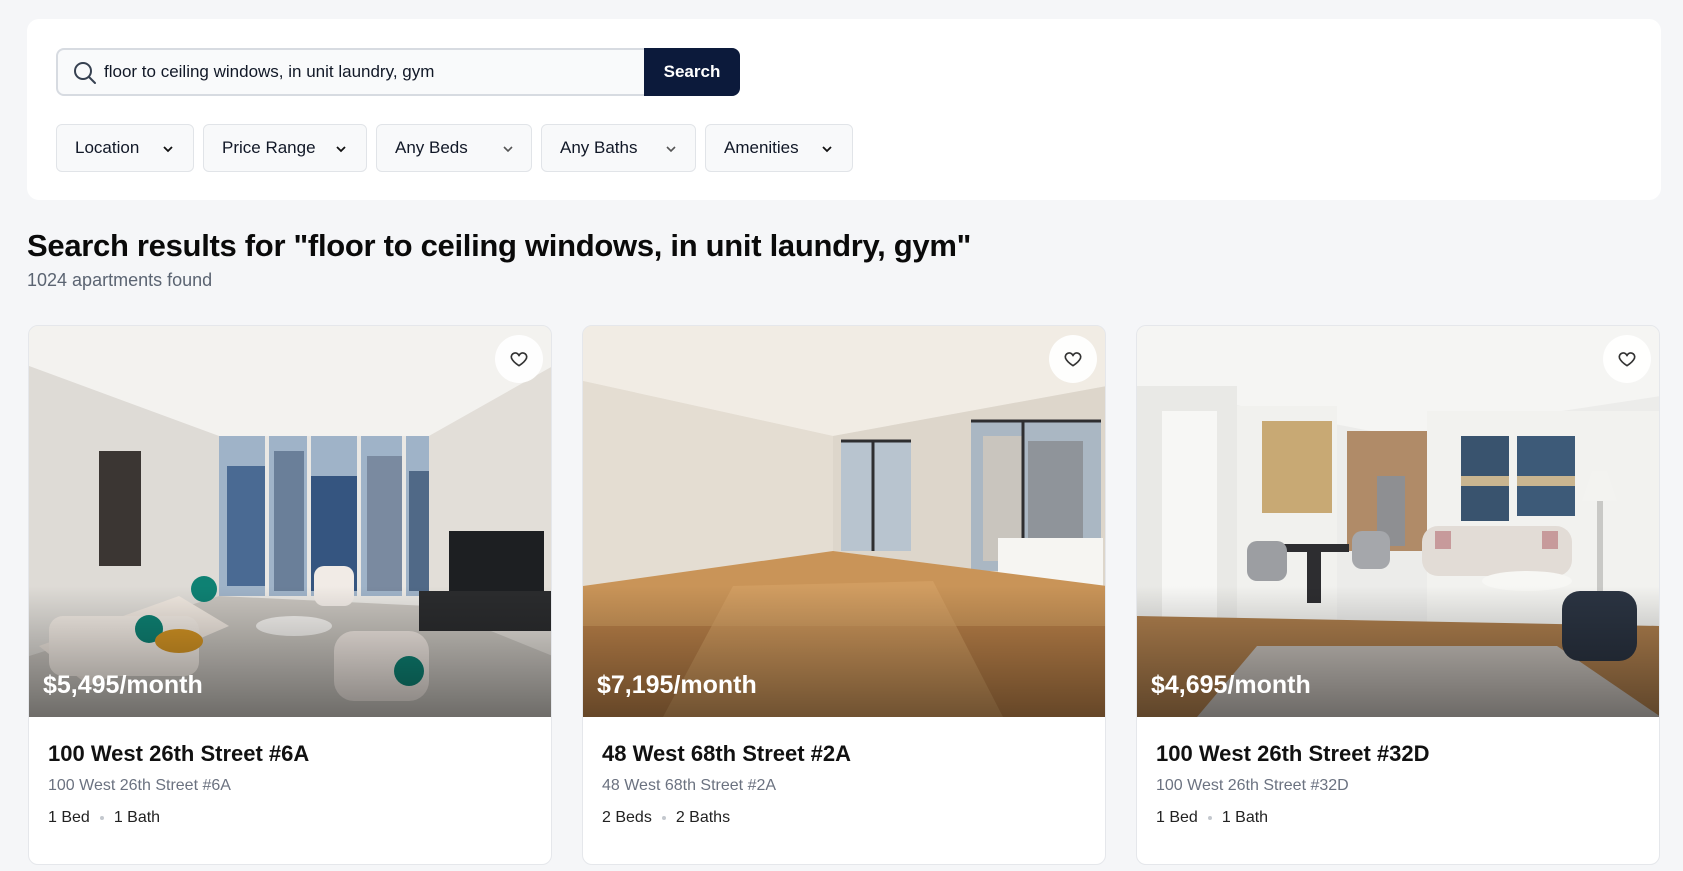 This screenshot has width=1683, height=871. What do you see at coordinates (120, 280) in the screenshot?
I see `results-count: 1024 apartments found` at bounding box center [120, 280].